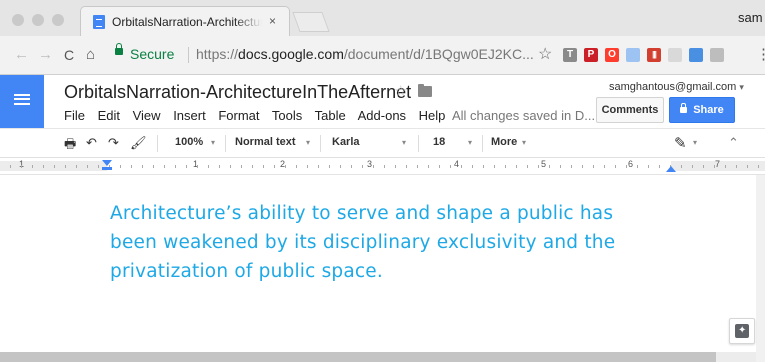 The width and height of the screenshot is (765, 362). Describe the element at coordinates (287, 115) in the screenshot. I see `menu-tools: Tools` at that location.